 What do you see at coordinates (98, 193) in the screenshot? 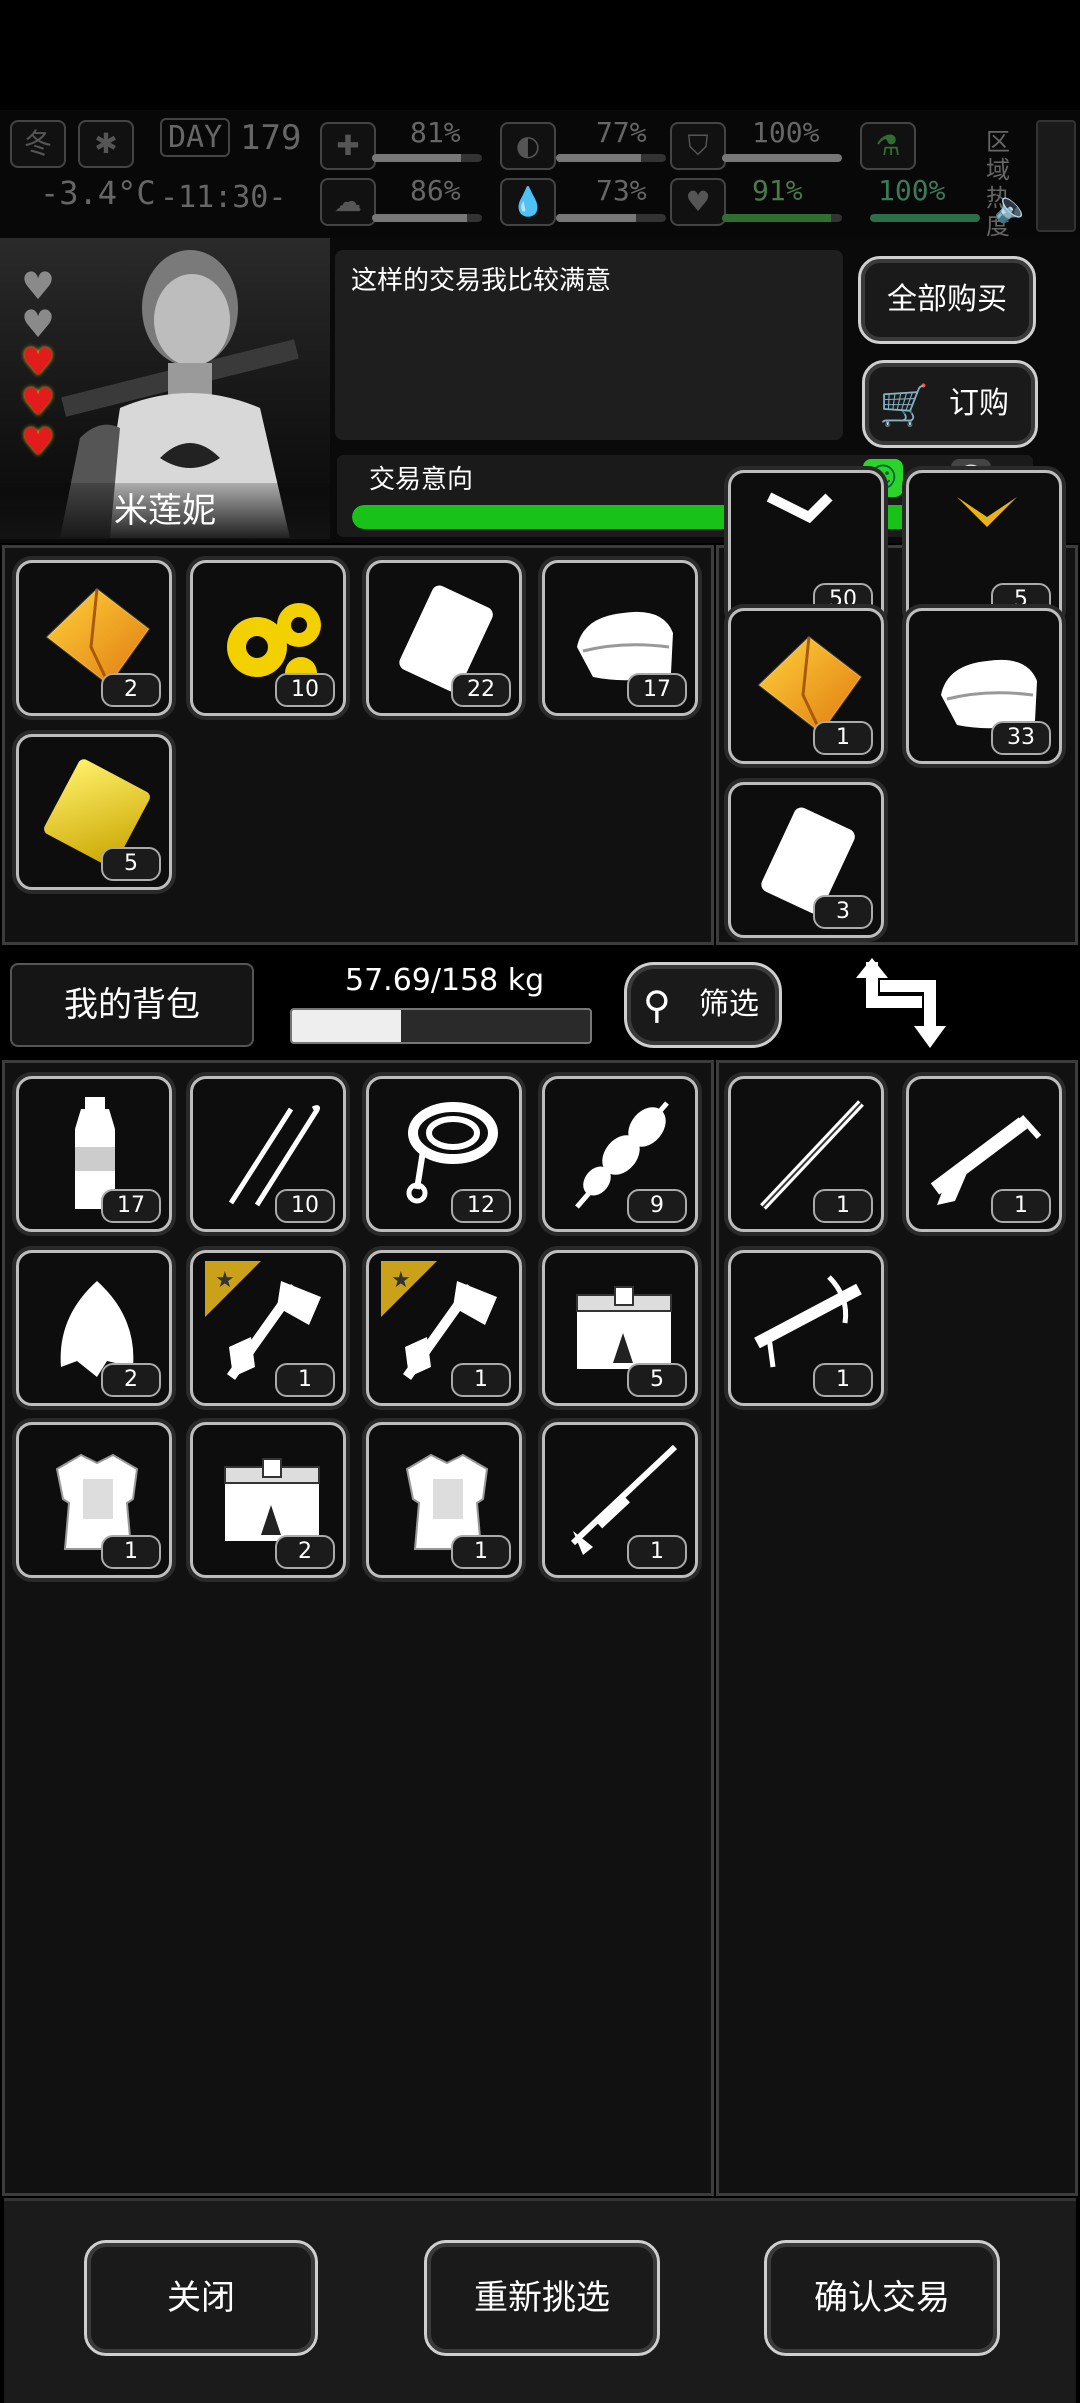
I see `temperature: -3.4°C` at bounding box center [98, 193].